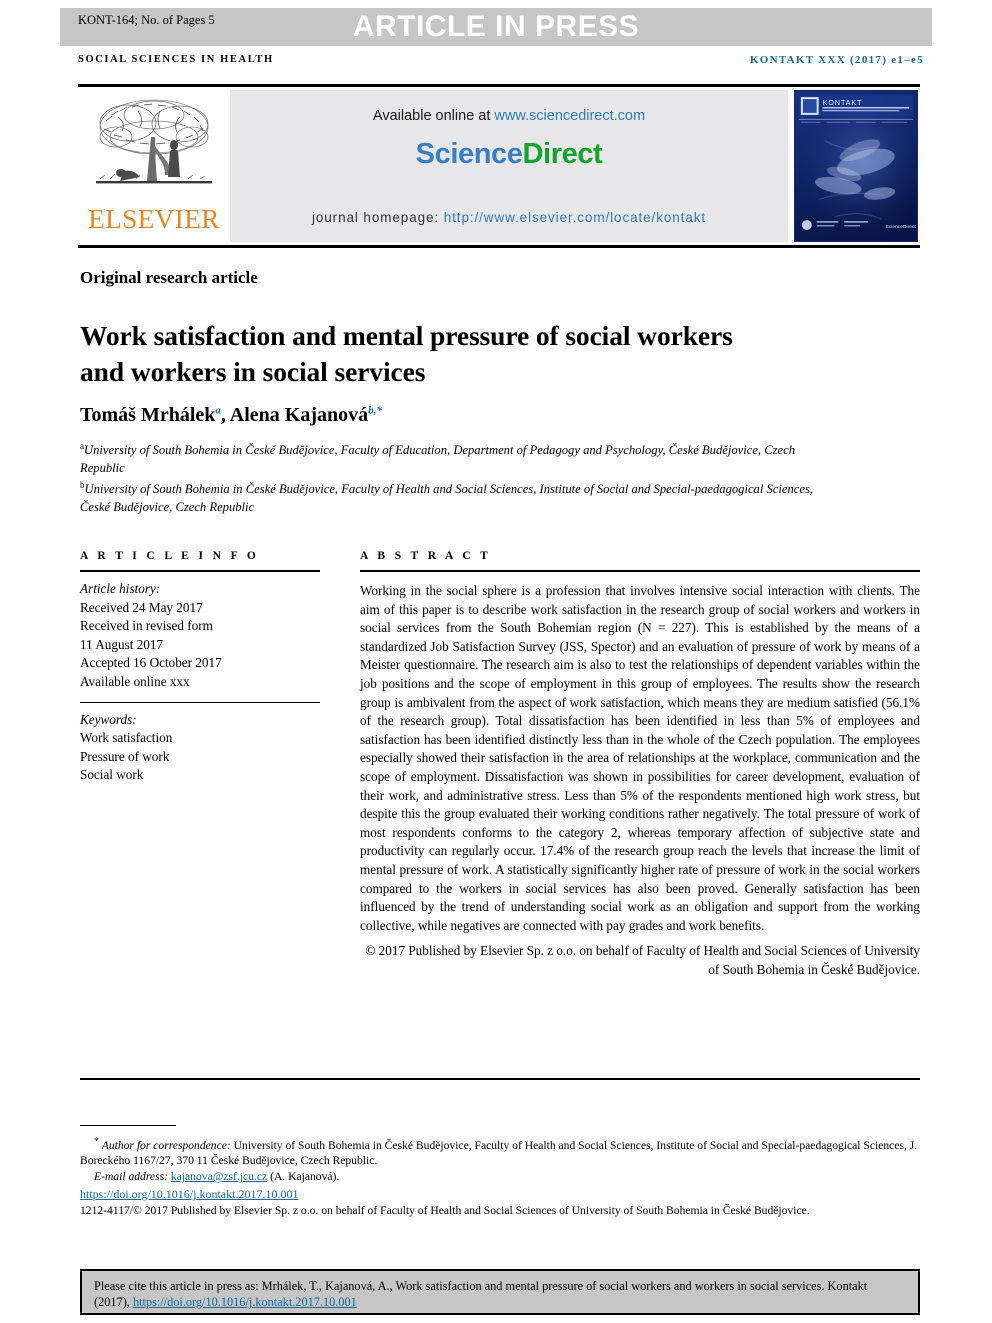 The image size is (992, 1323). Describe the element at coordinates (108, 719) in the screenshot. I see `keywords-label: Keywords:` at that location.